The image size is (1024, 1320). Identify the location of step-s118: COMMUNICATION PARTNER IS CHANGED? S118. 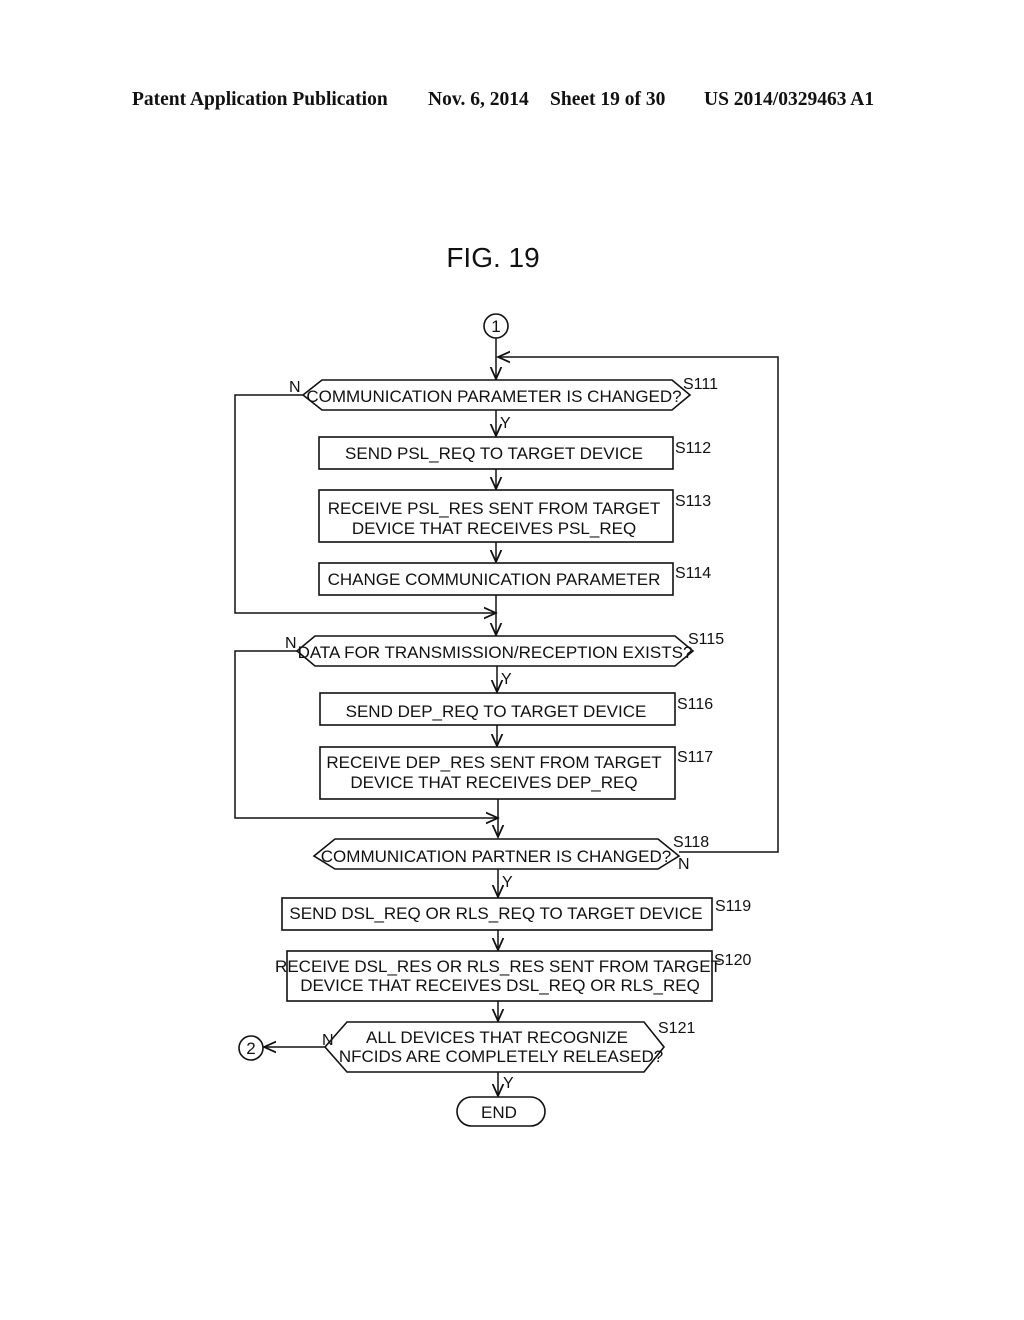
(510, 852).